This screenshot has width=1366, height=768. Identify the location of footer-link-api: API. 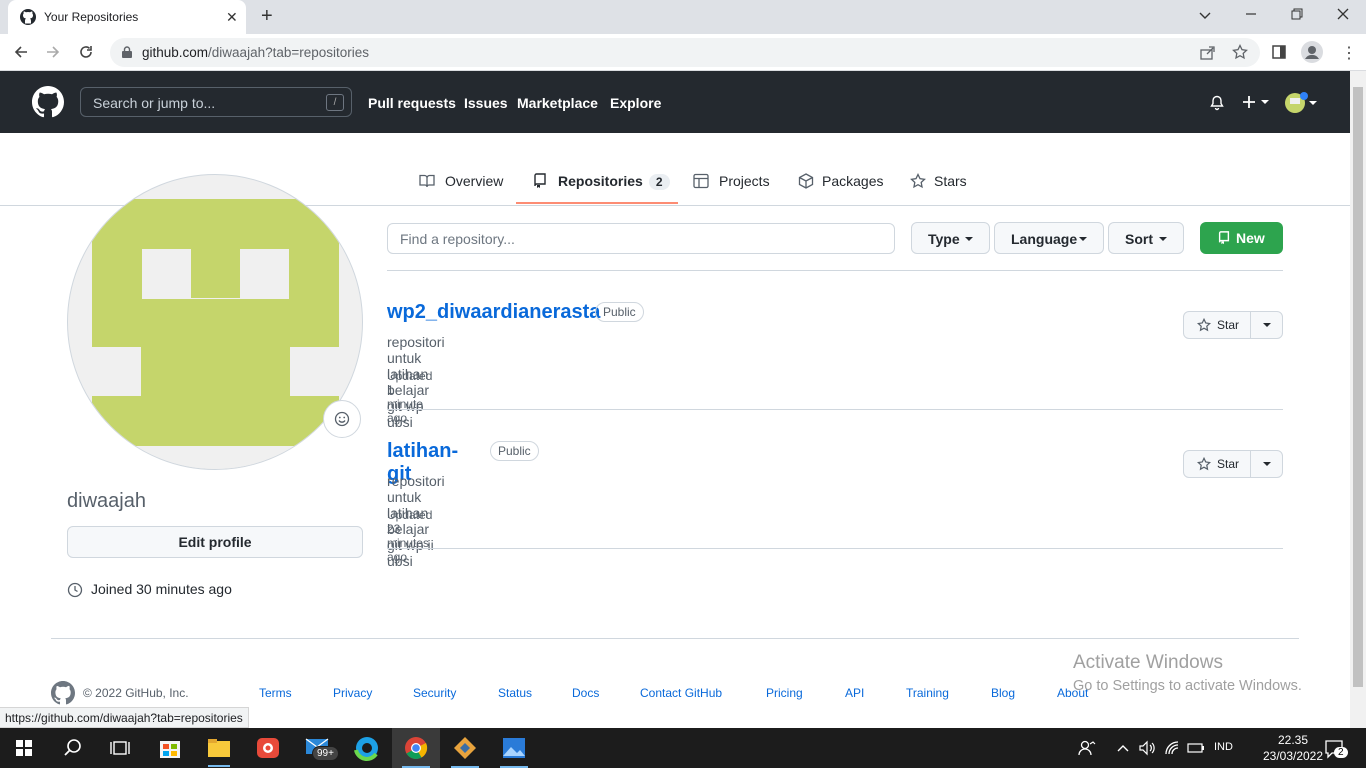
(854, 693).